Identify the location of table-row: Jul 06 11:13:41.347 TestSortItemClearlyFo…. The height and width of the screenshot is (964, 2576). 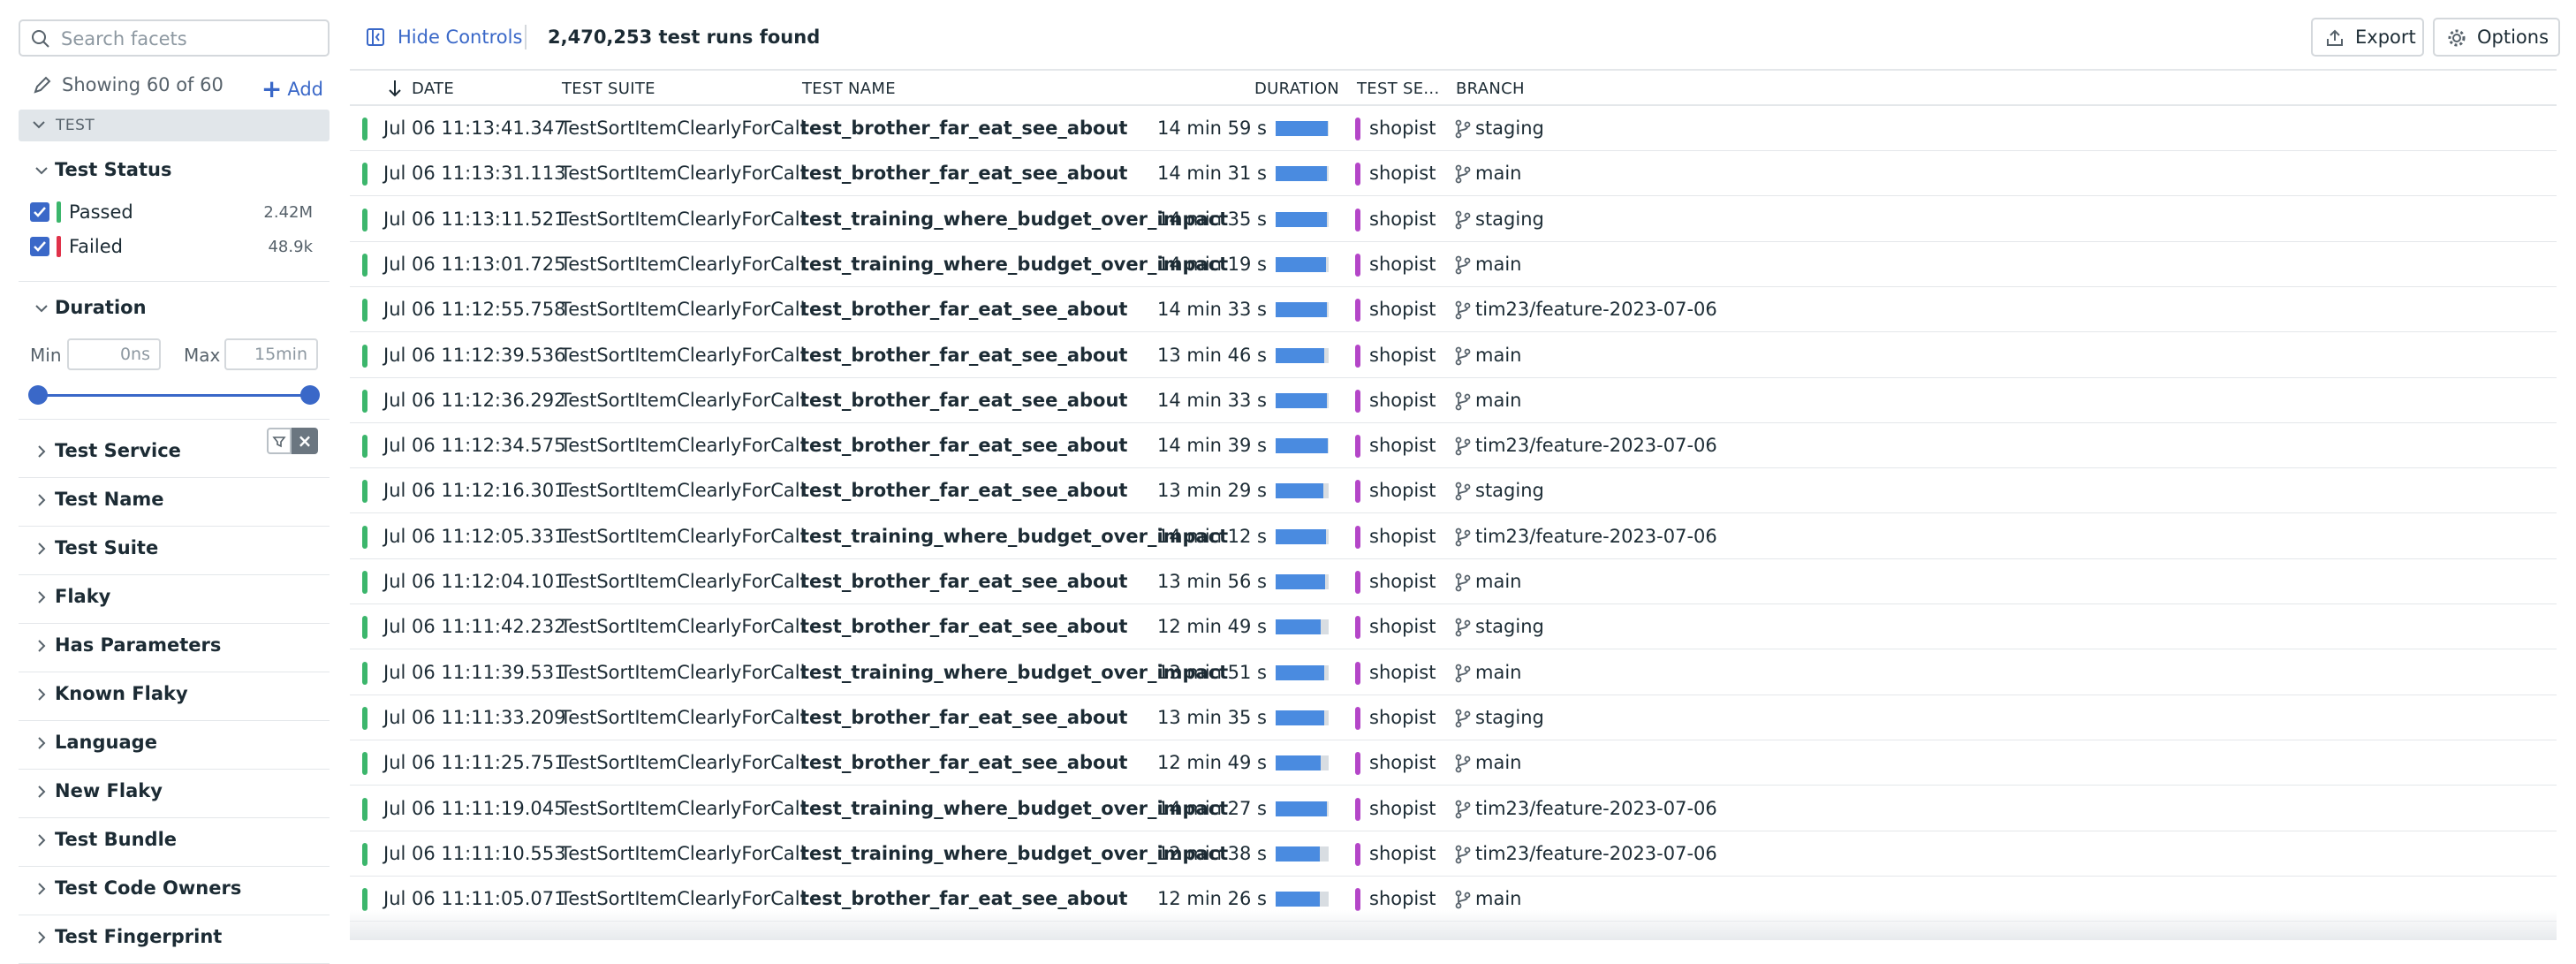
(1454, 128).